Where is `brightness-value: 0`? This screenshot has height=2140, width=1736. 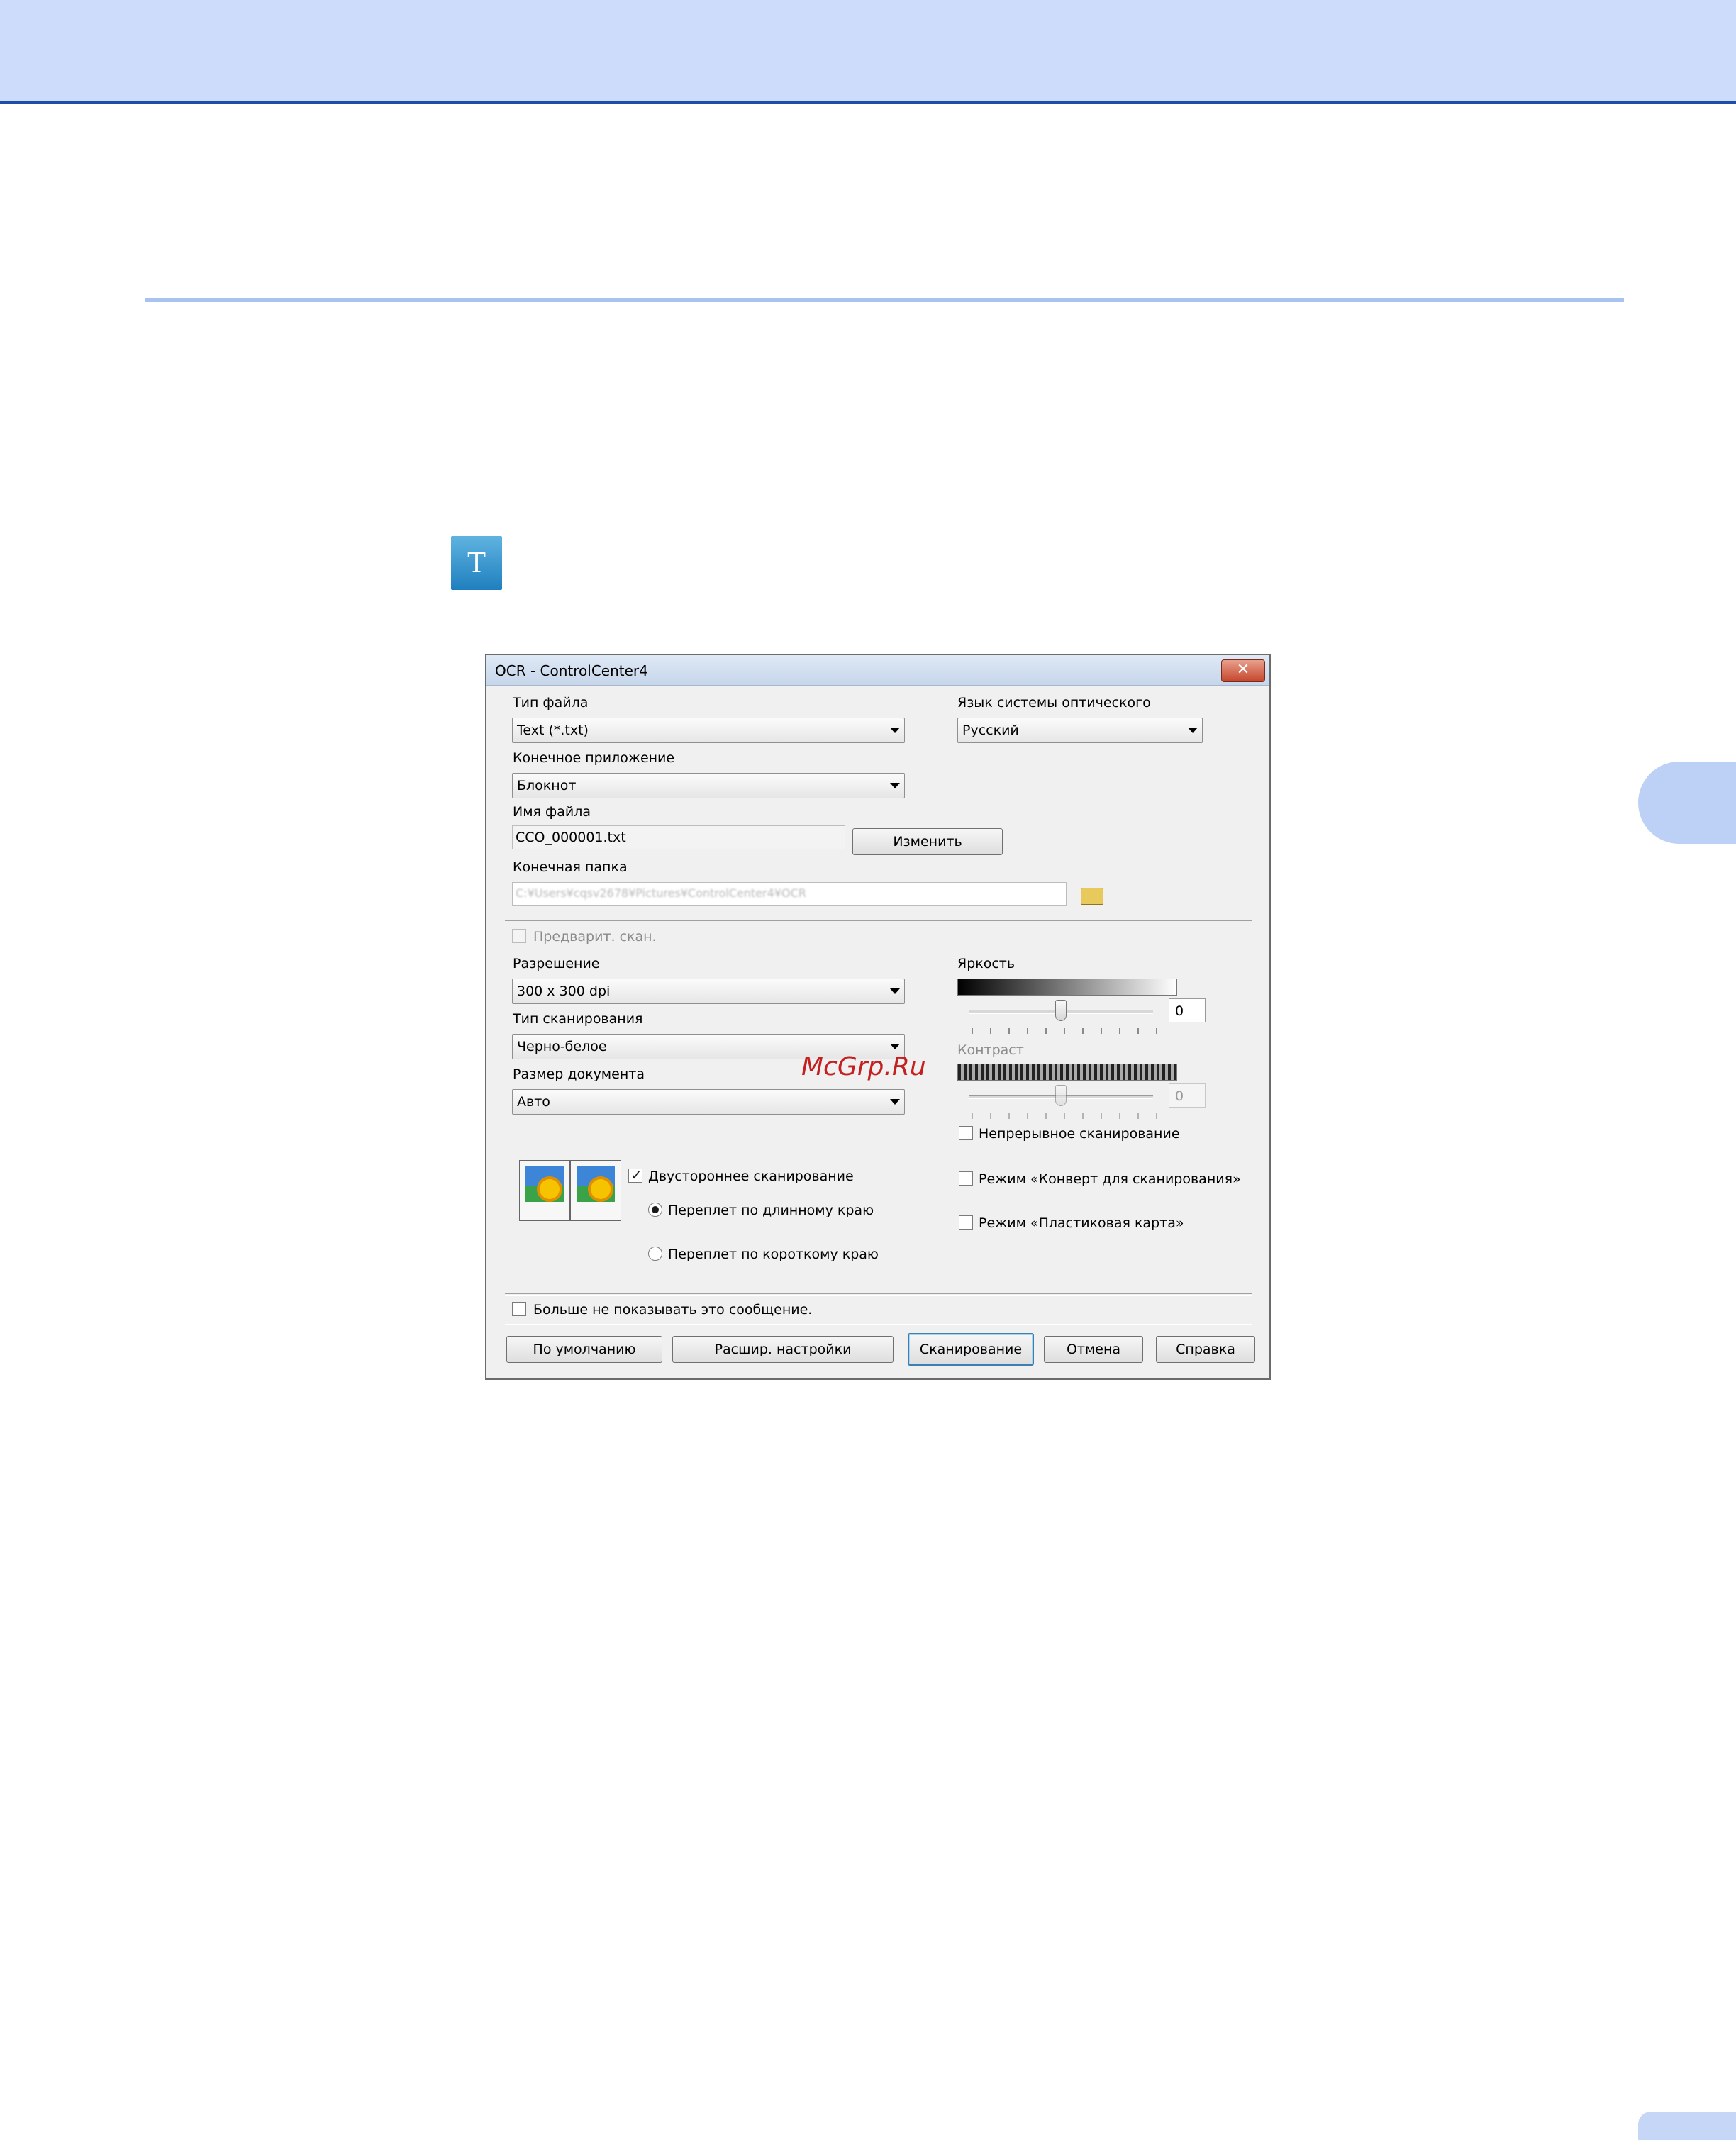 brightness-value: 0 is located at coordinates (1179, 1011).